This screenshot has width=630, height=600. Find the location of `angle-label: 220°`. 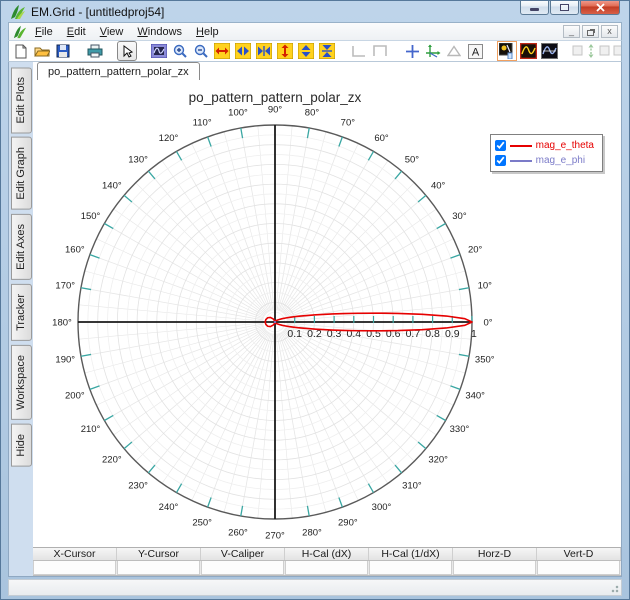

angle-label: 220° is located at coordinates (112, 459).